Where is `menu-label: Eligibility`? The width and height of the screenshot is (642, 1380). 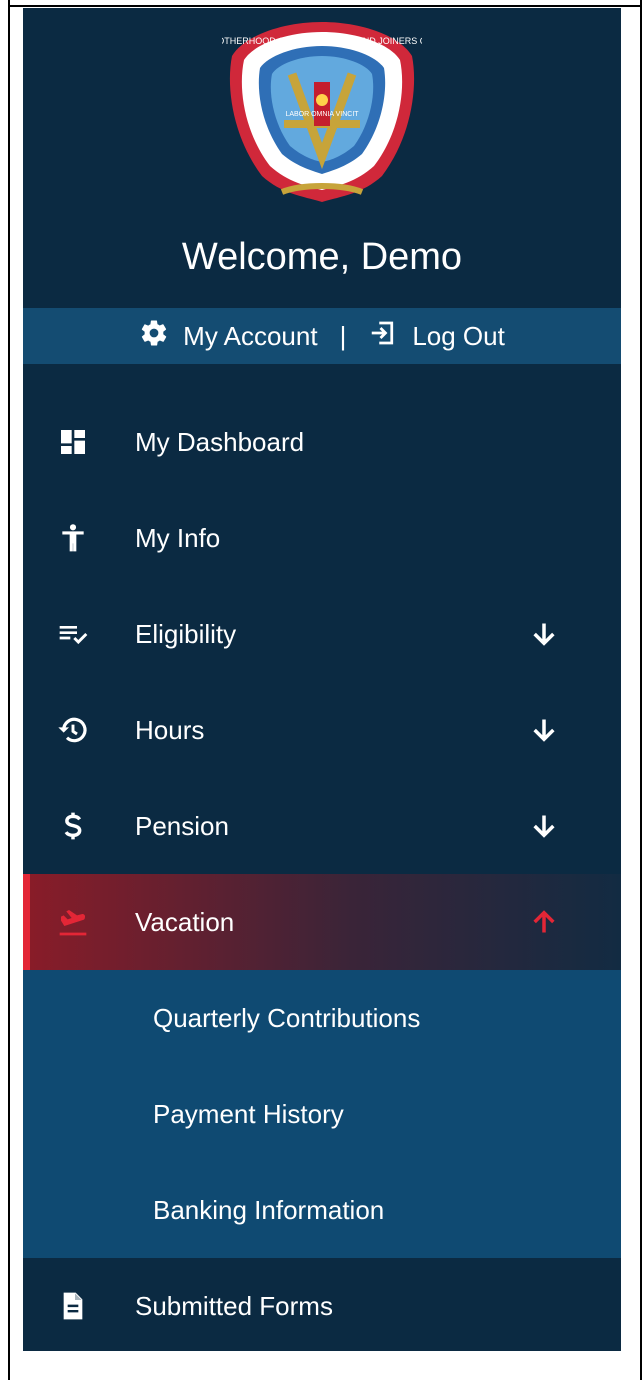 menu-label: Eligibility is located at coordinates (186, 633).